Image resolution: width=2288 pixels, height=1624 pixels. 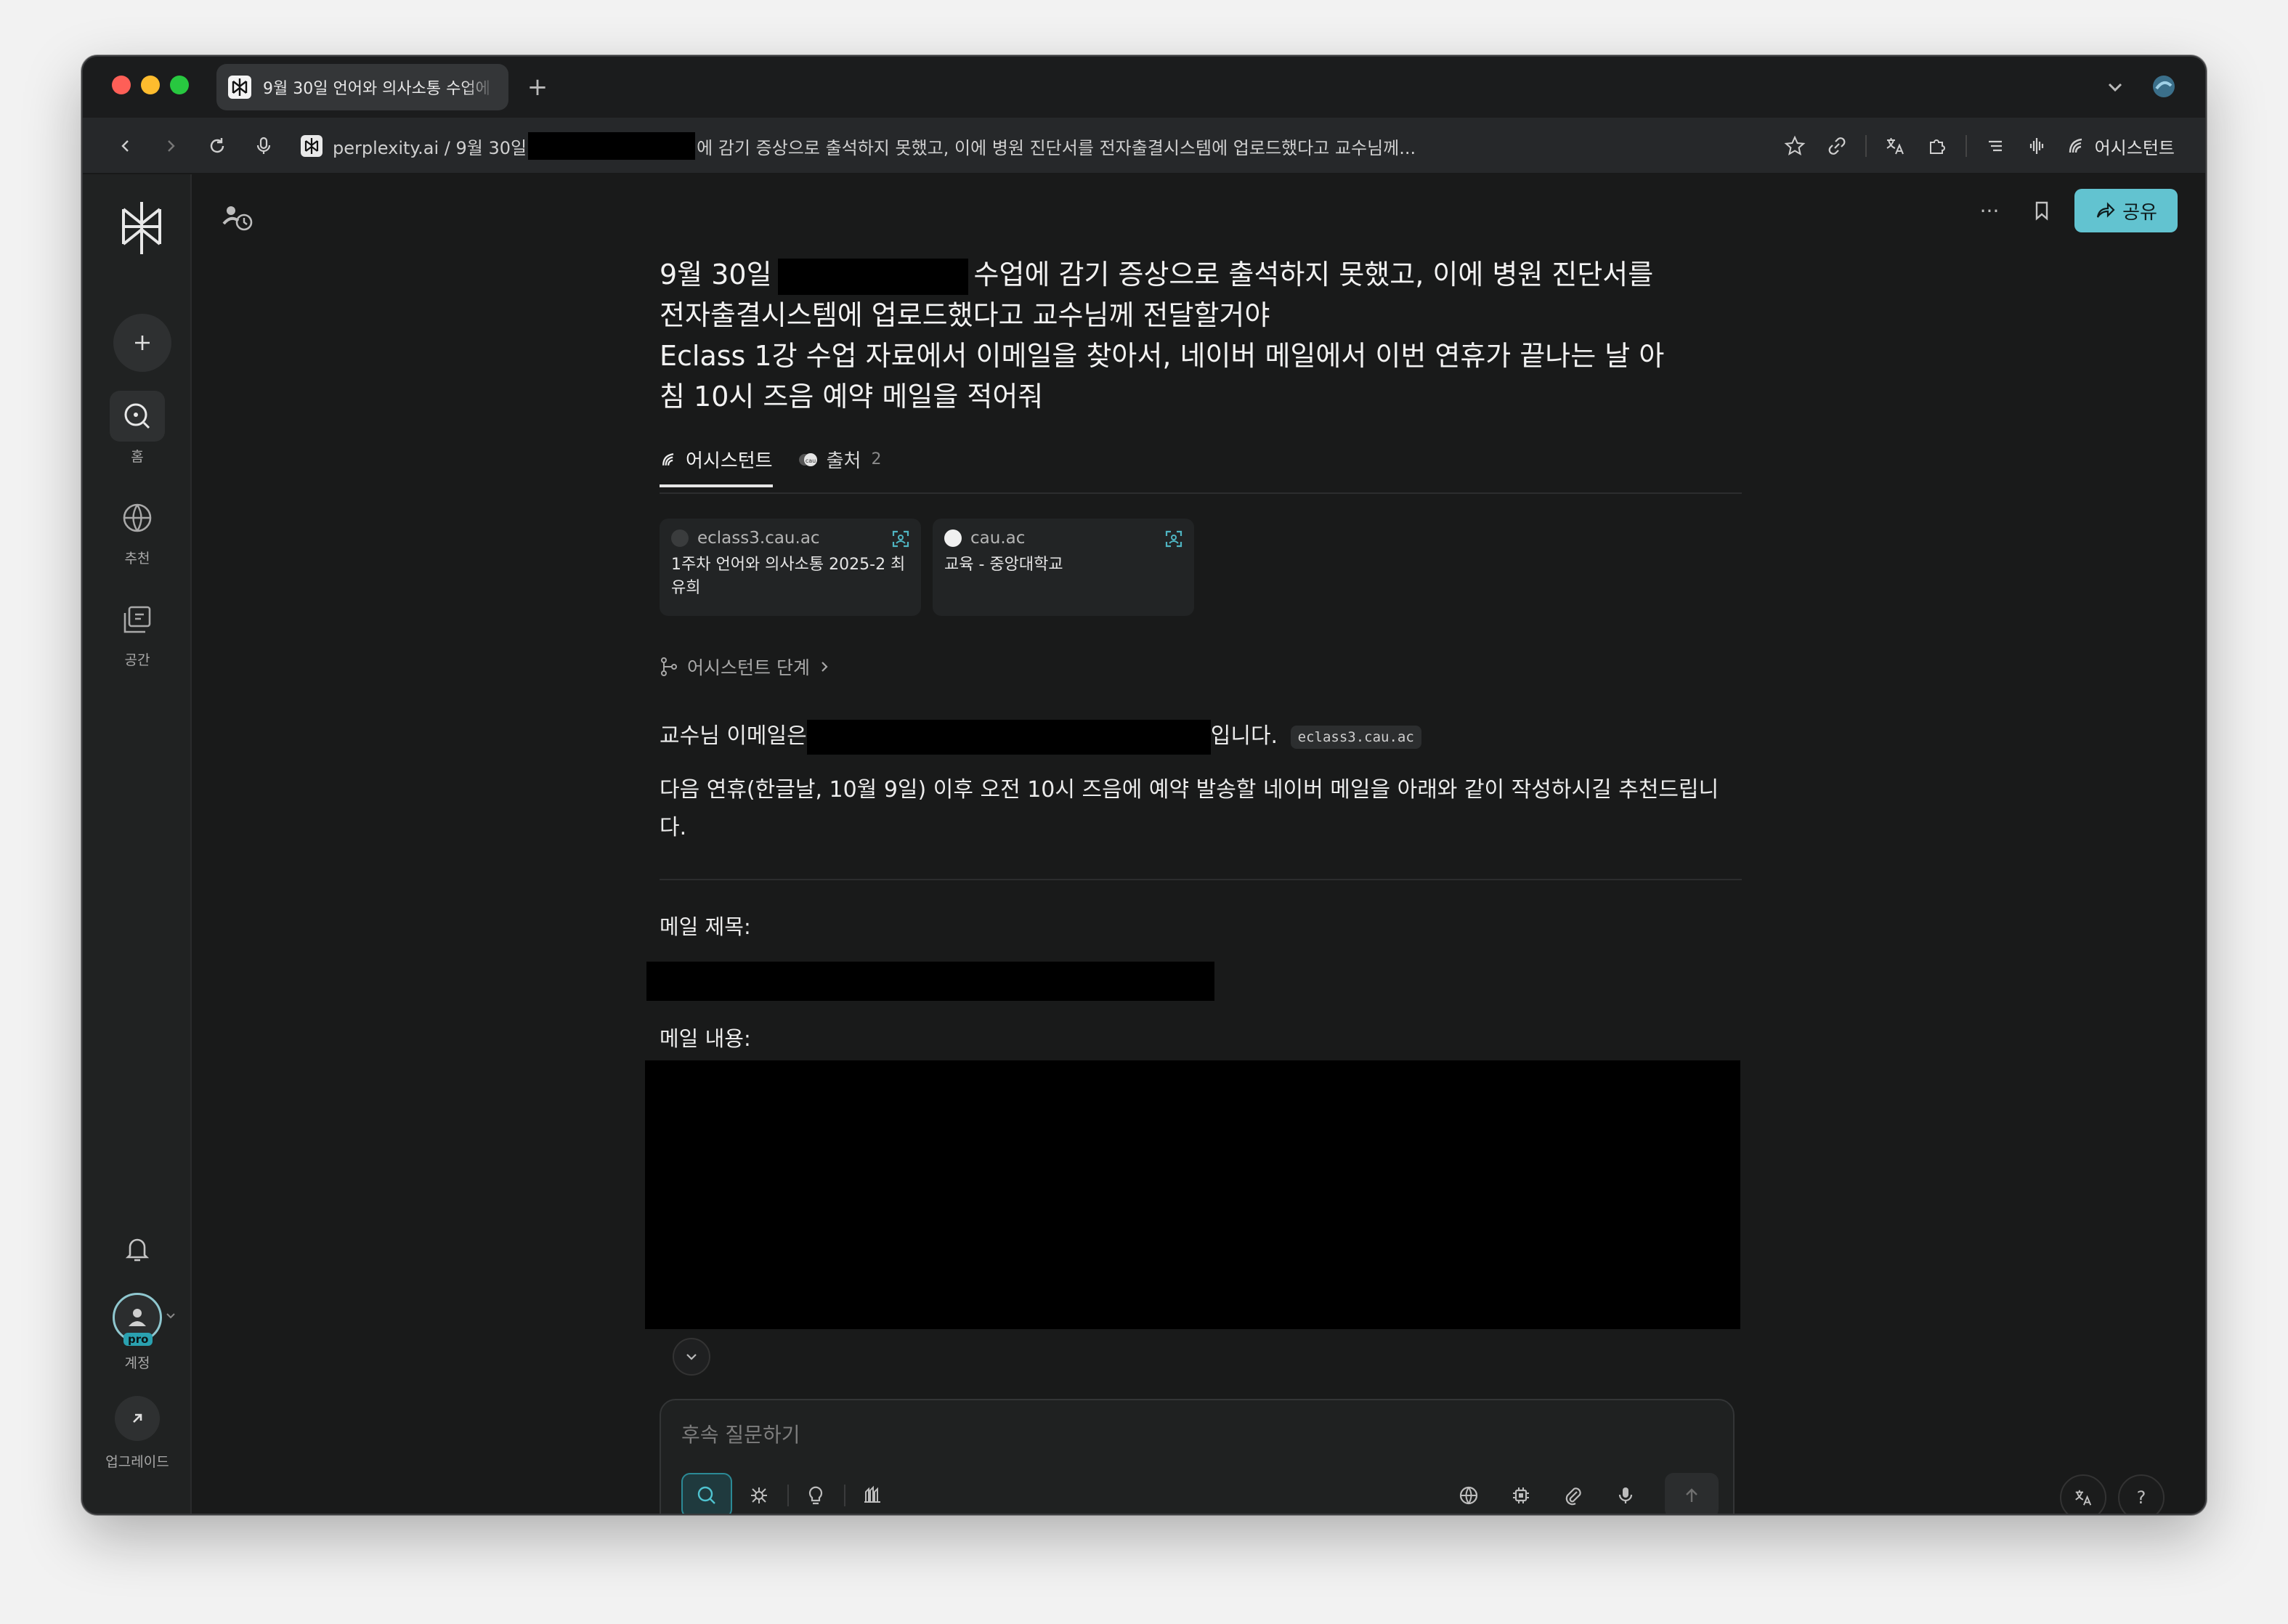 What do you see at coordinates (137, 1433) in the screenshot?
I see `sidebar-item-upgrade: 업그레이드` at bounding box center [137, 1433].